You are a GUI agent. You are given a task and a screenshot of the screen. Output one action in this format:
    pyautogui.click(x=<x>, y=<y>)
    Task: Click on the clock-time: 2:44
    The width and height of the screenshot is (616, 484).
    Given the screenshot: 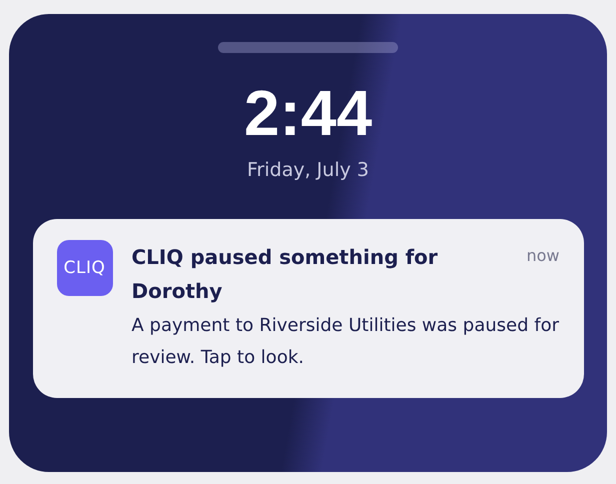 What is the action you would take?
    pyautogui.click(x=308, y=113)
    